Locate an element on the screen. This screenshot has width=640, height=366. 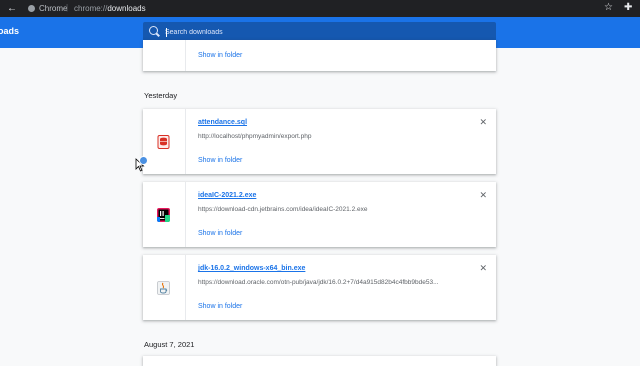
url-field: chrome://downloads is located at coordinates (110, 8).